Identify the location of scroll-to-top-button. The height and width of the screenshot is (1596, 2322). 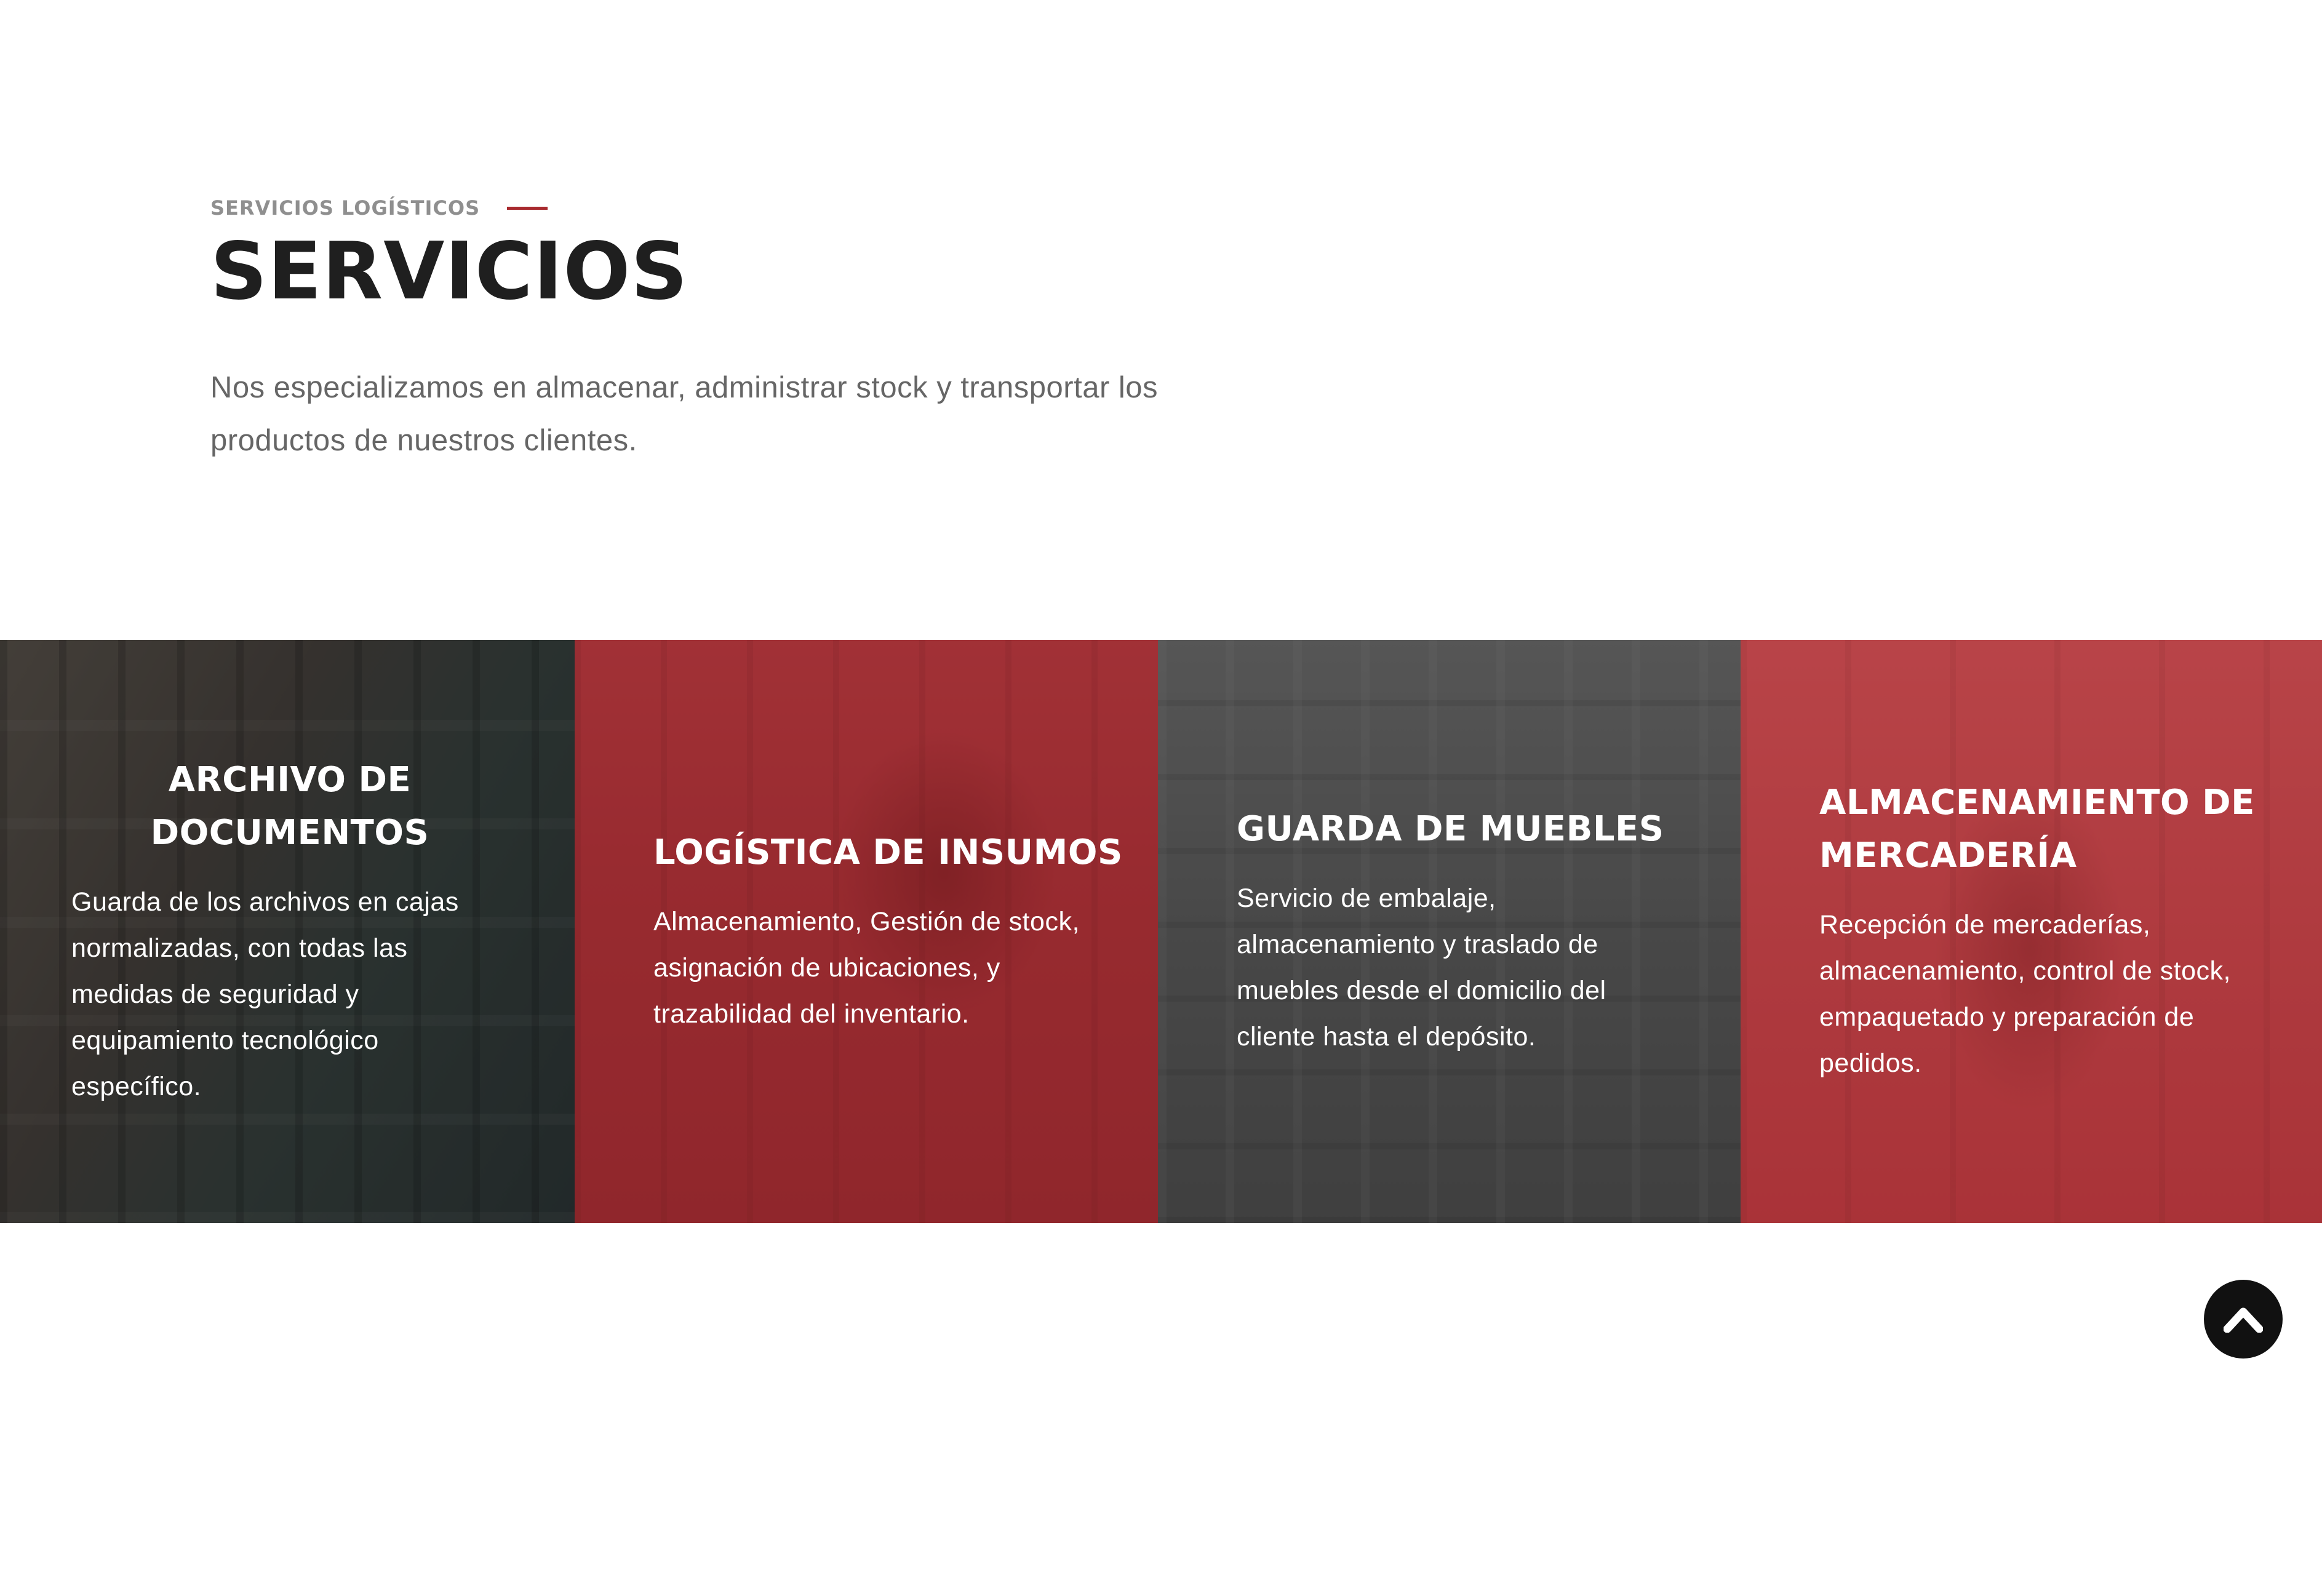
(2243, 1320).